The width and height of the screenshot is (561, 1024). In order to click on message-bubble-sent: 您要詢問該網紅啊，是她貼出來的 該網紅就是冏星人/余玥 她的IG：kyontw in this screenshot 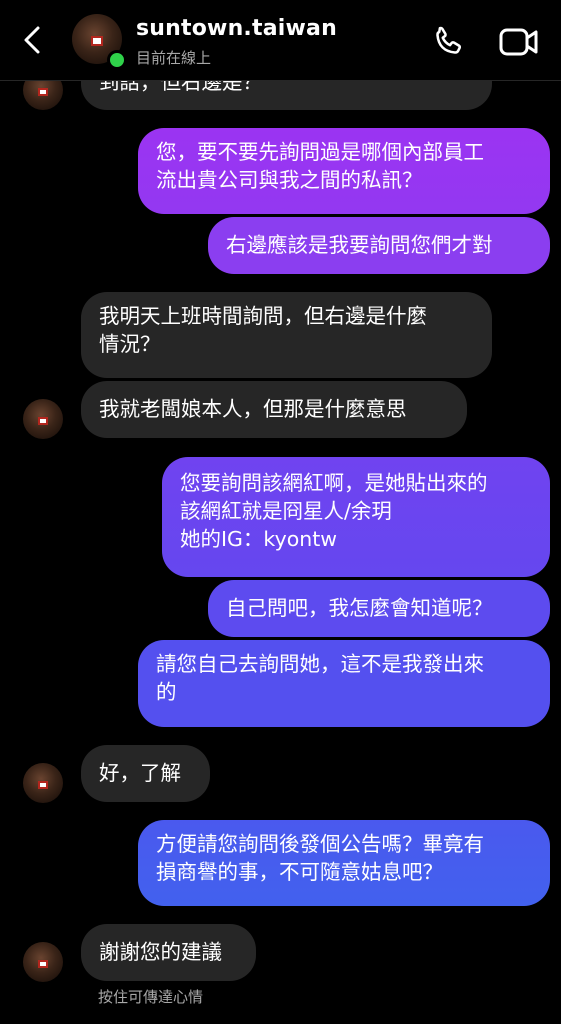, I will do `click(356, 517)`.